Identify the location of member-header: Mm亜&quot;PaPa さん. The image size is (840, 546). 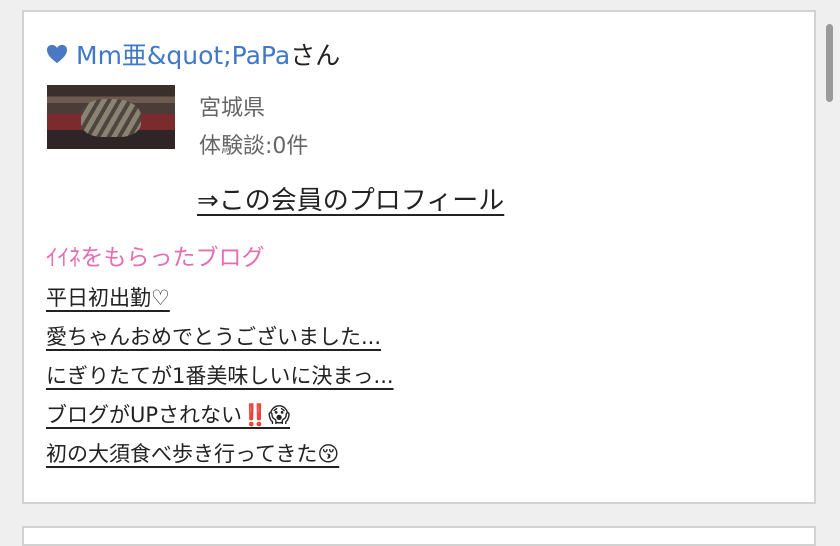
(193, 54).